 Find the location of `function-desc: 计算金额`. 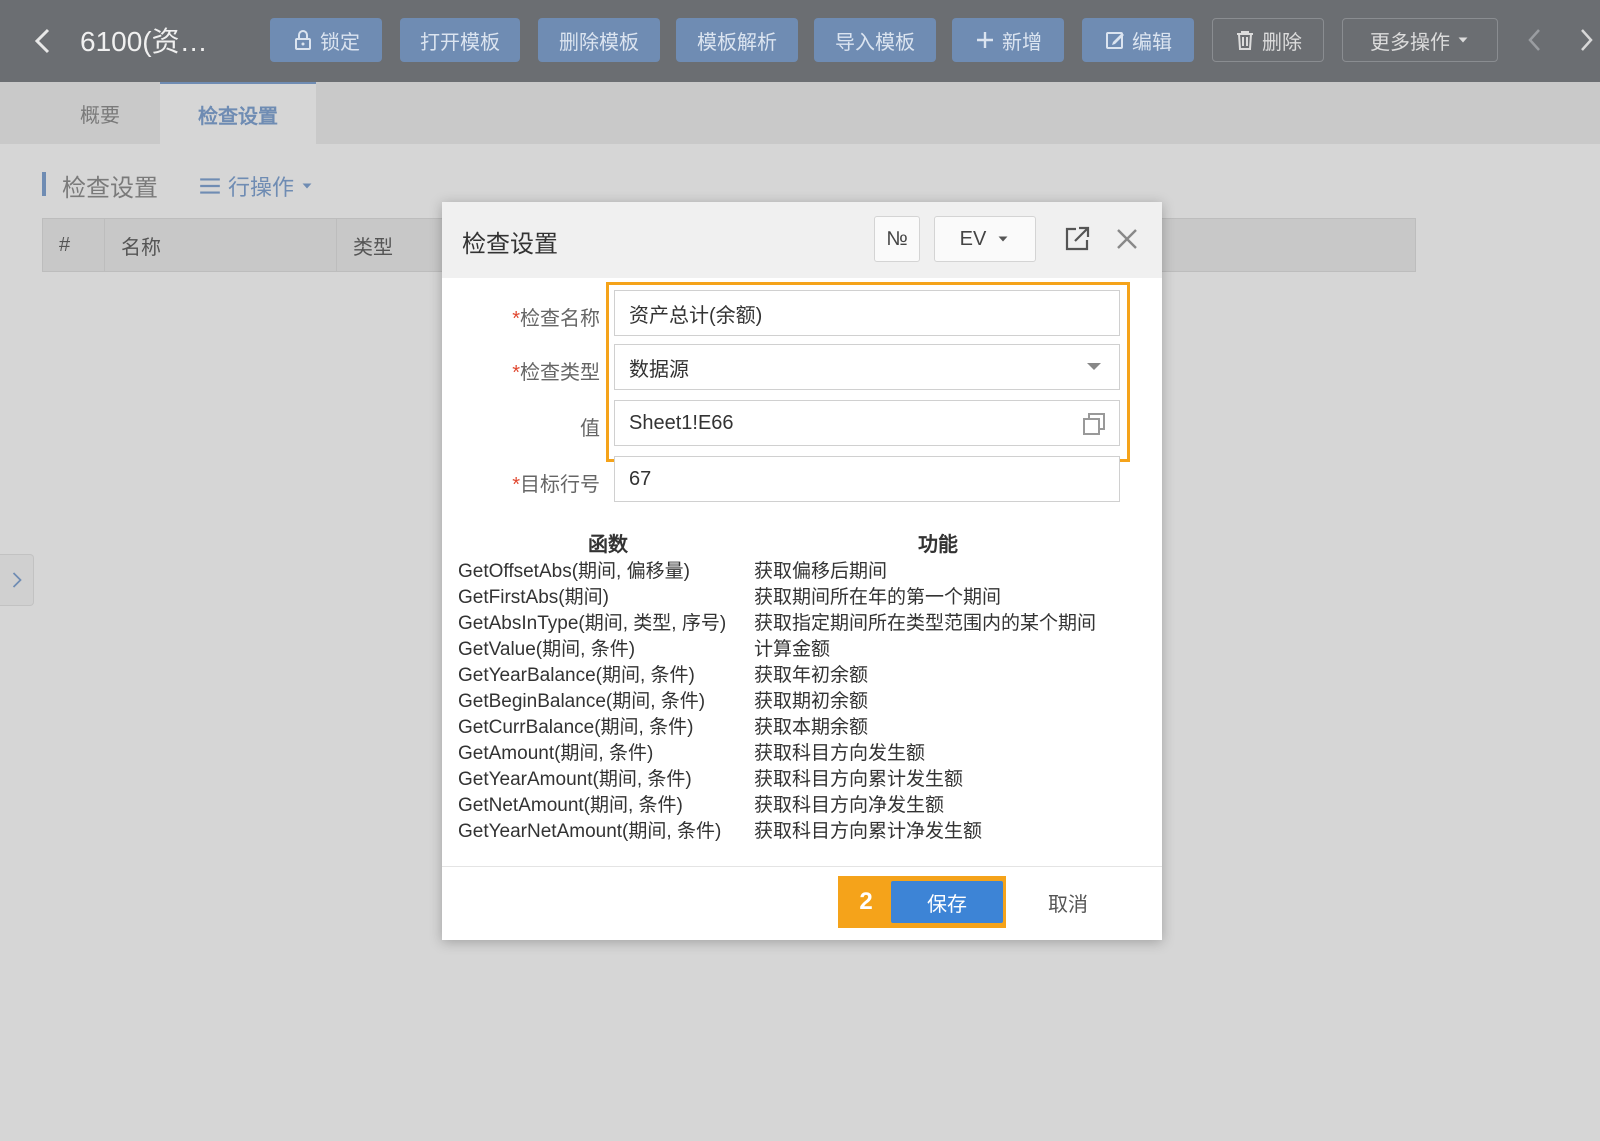

function-desc: 计算金额 is located at coordinates (792, 649).